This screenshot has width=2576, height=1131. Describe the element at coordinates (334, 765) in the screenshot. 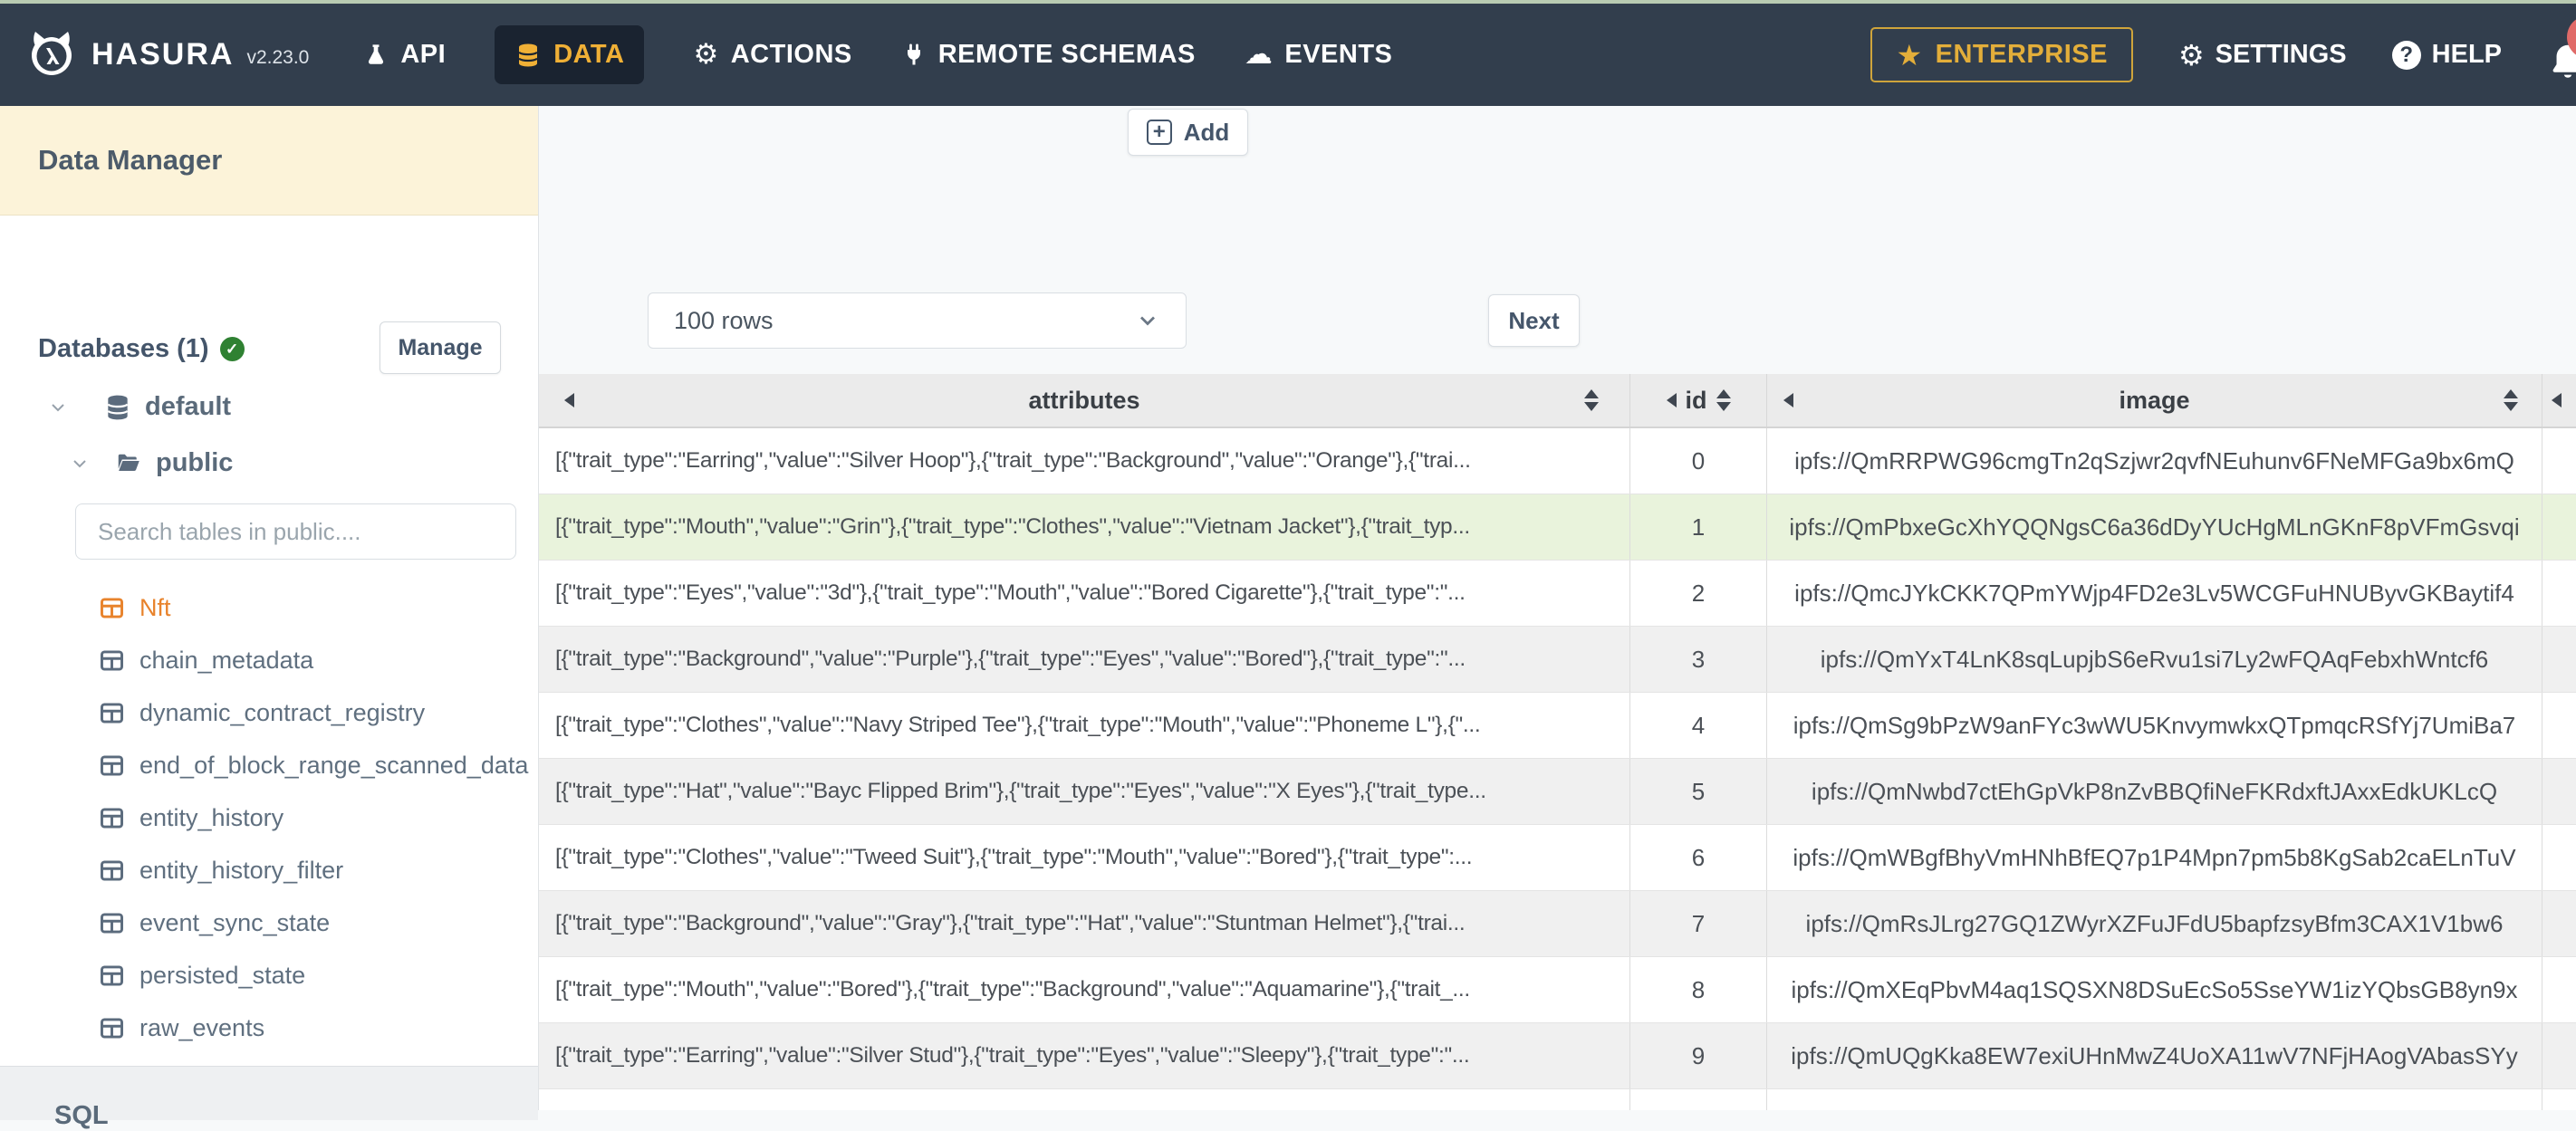

I see `table-name: end_of_block_range_scanned_data` at that location.